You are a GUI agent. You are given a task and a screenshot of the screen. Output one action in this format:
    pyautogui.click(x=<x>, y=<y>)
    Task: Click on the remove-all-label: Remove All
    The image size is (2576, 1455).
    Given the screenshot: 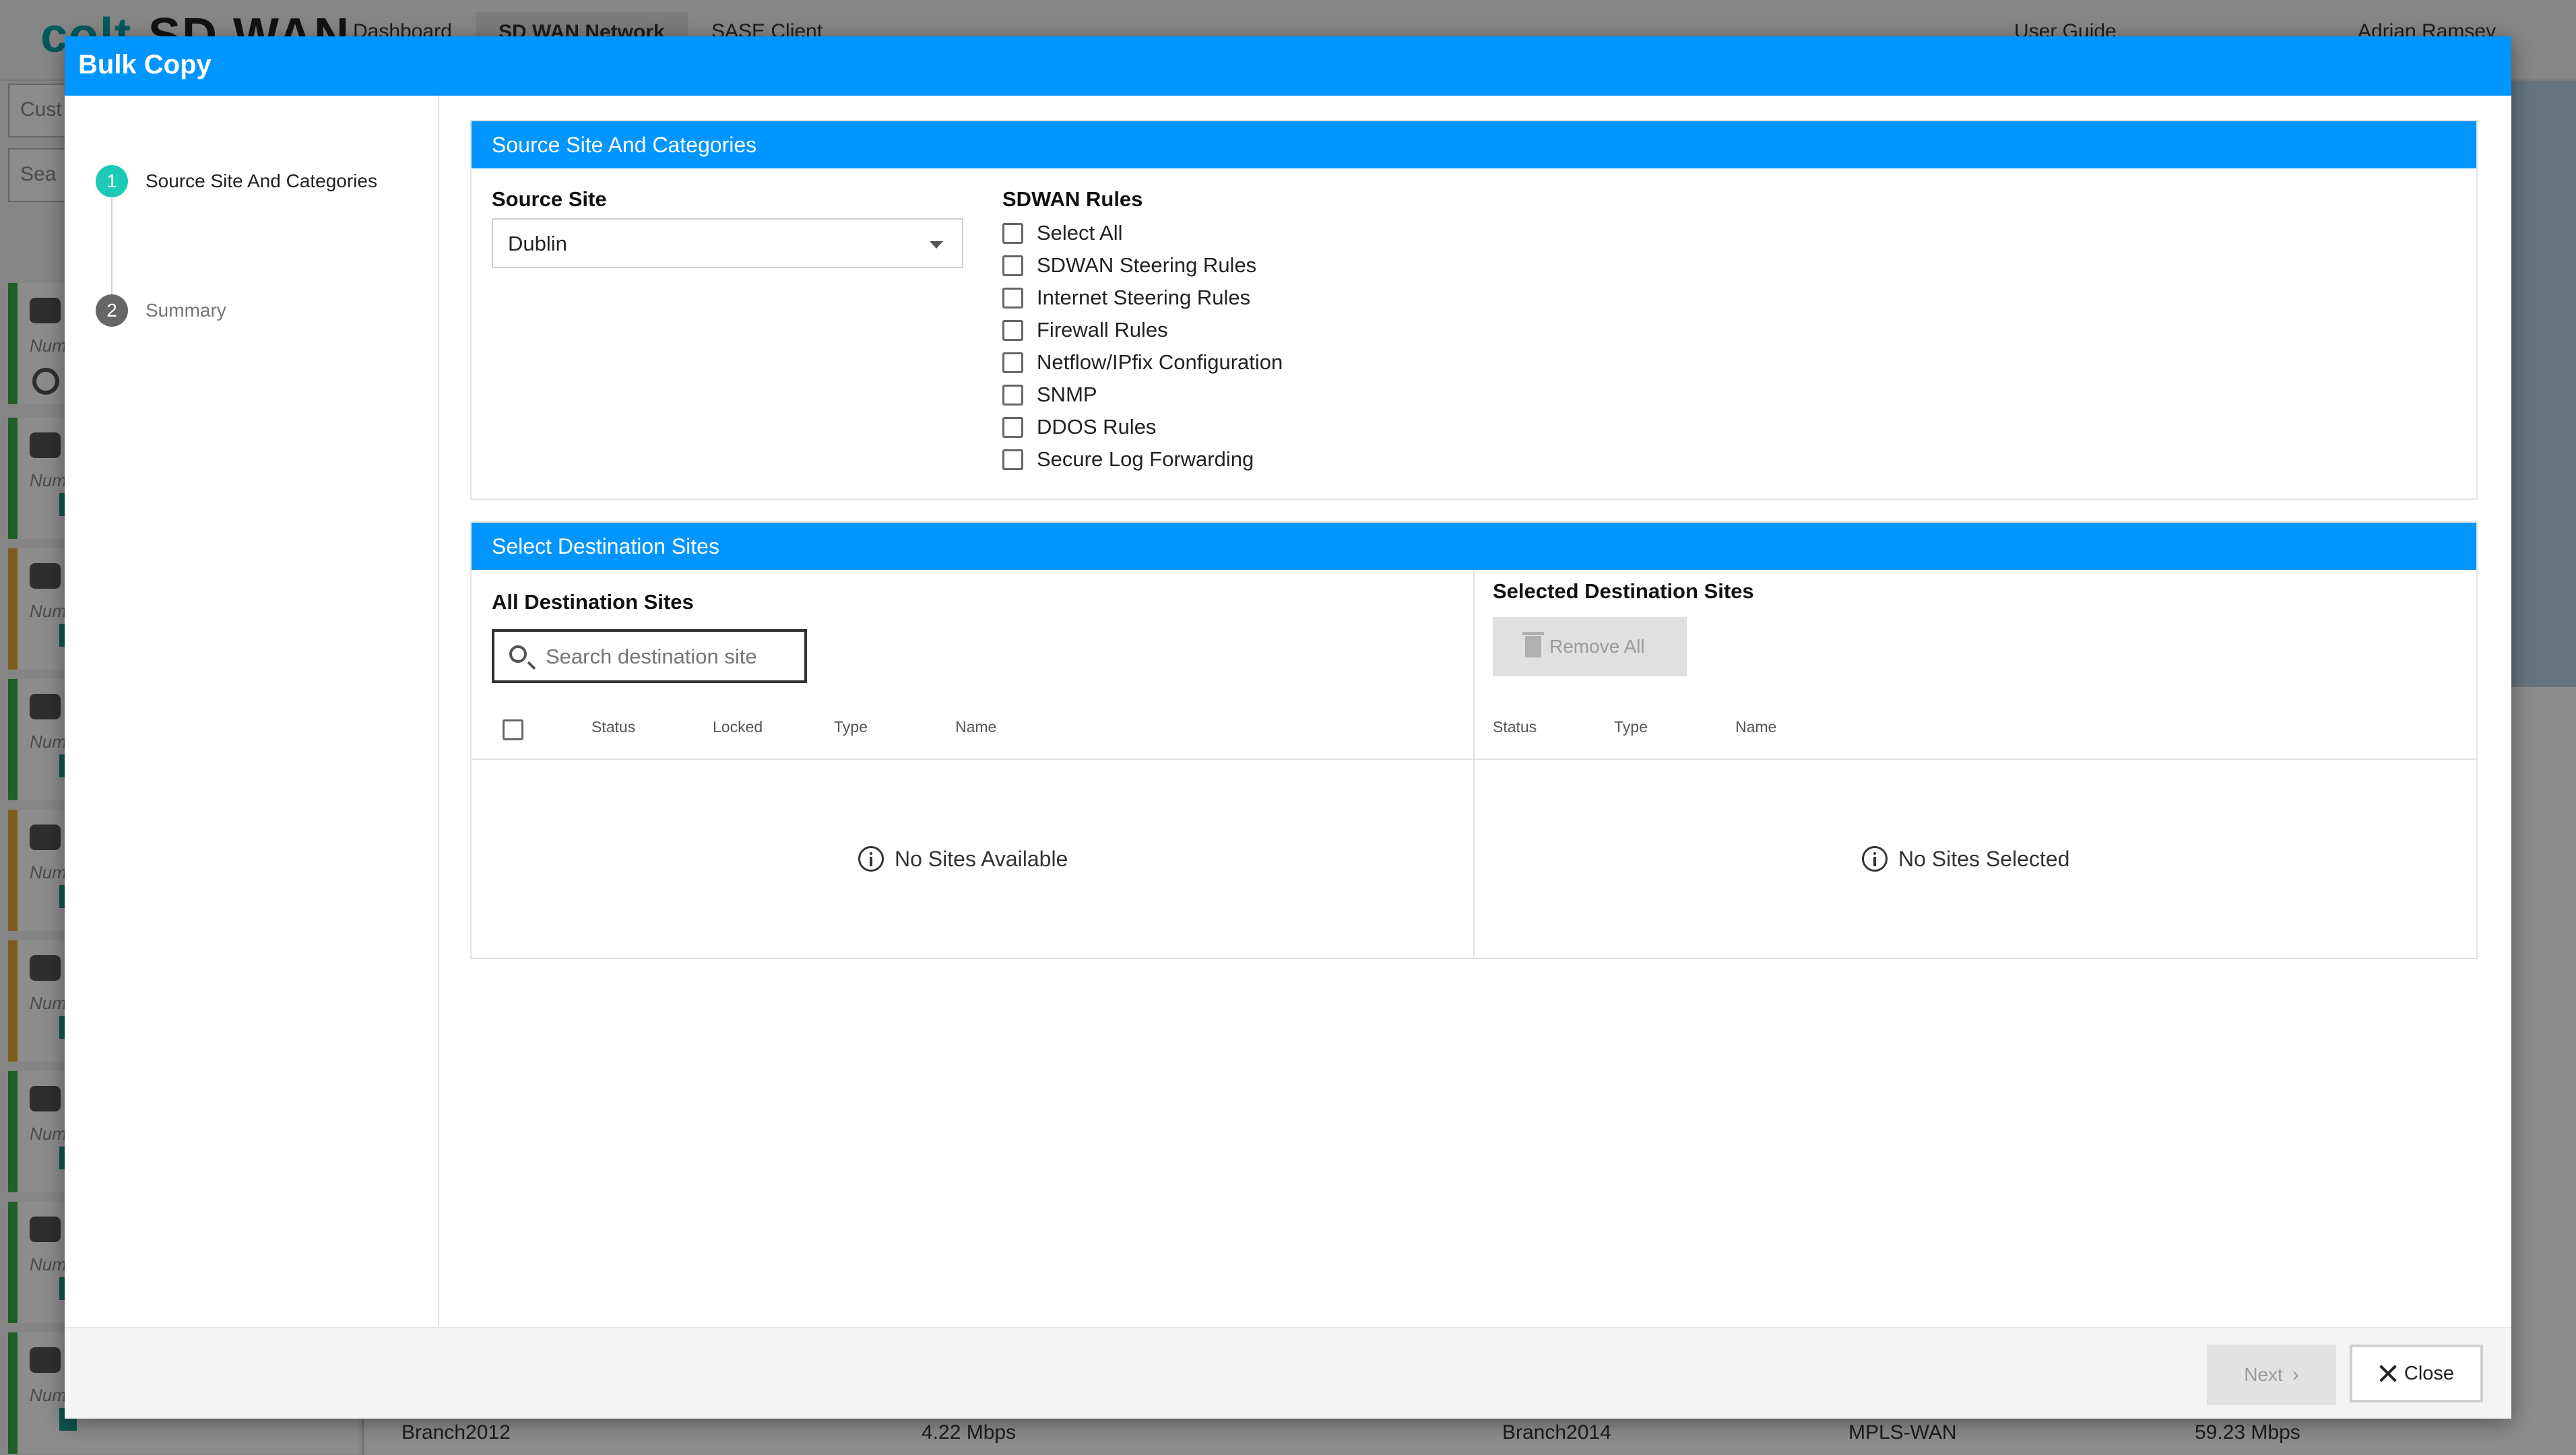 What is the action you would take?
    pyautogui.click(x=1597, y=647)
    